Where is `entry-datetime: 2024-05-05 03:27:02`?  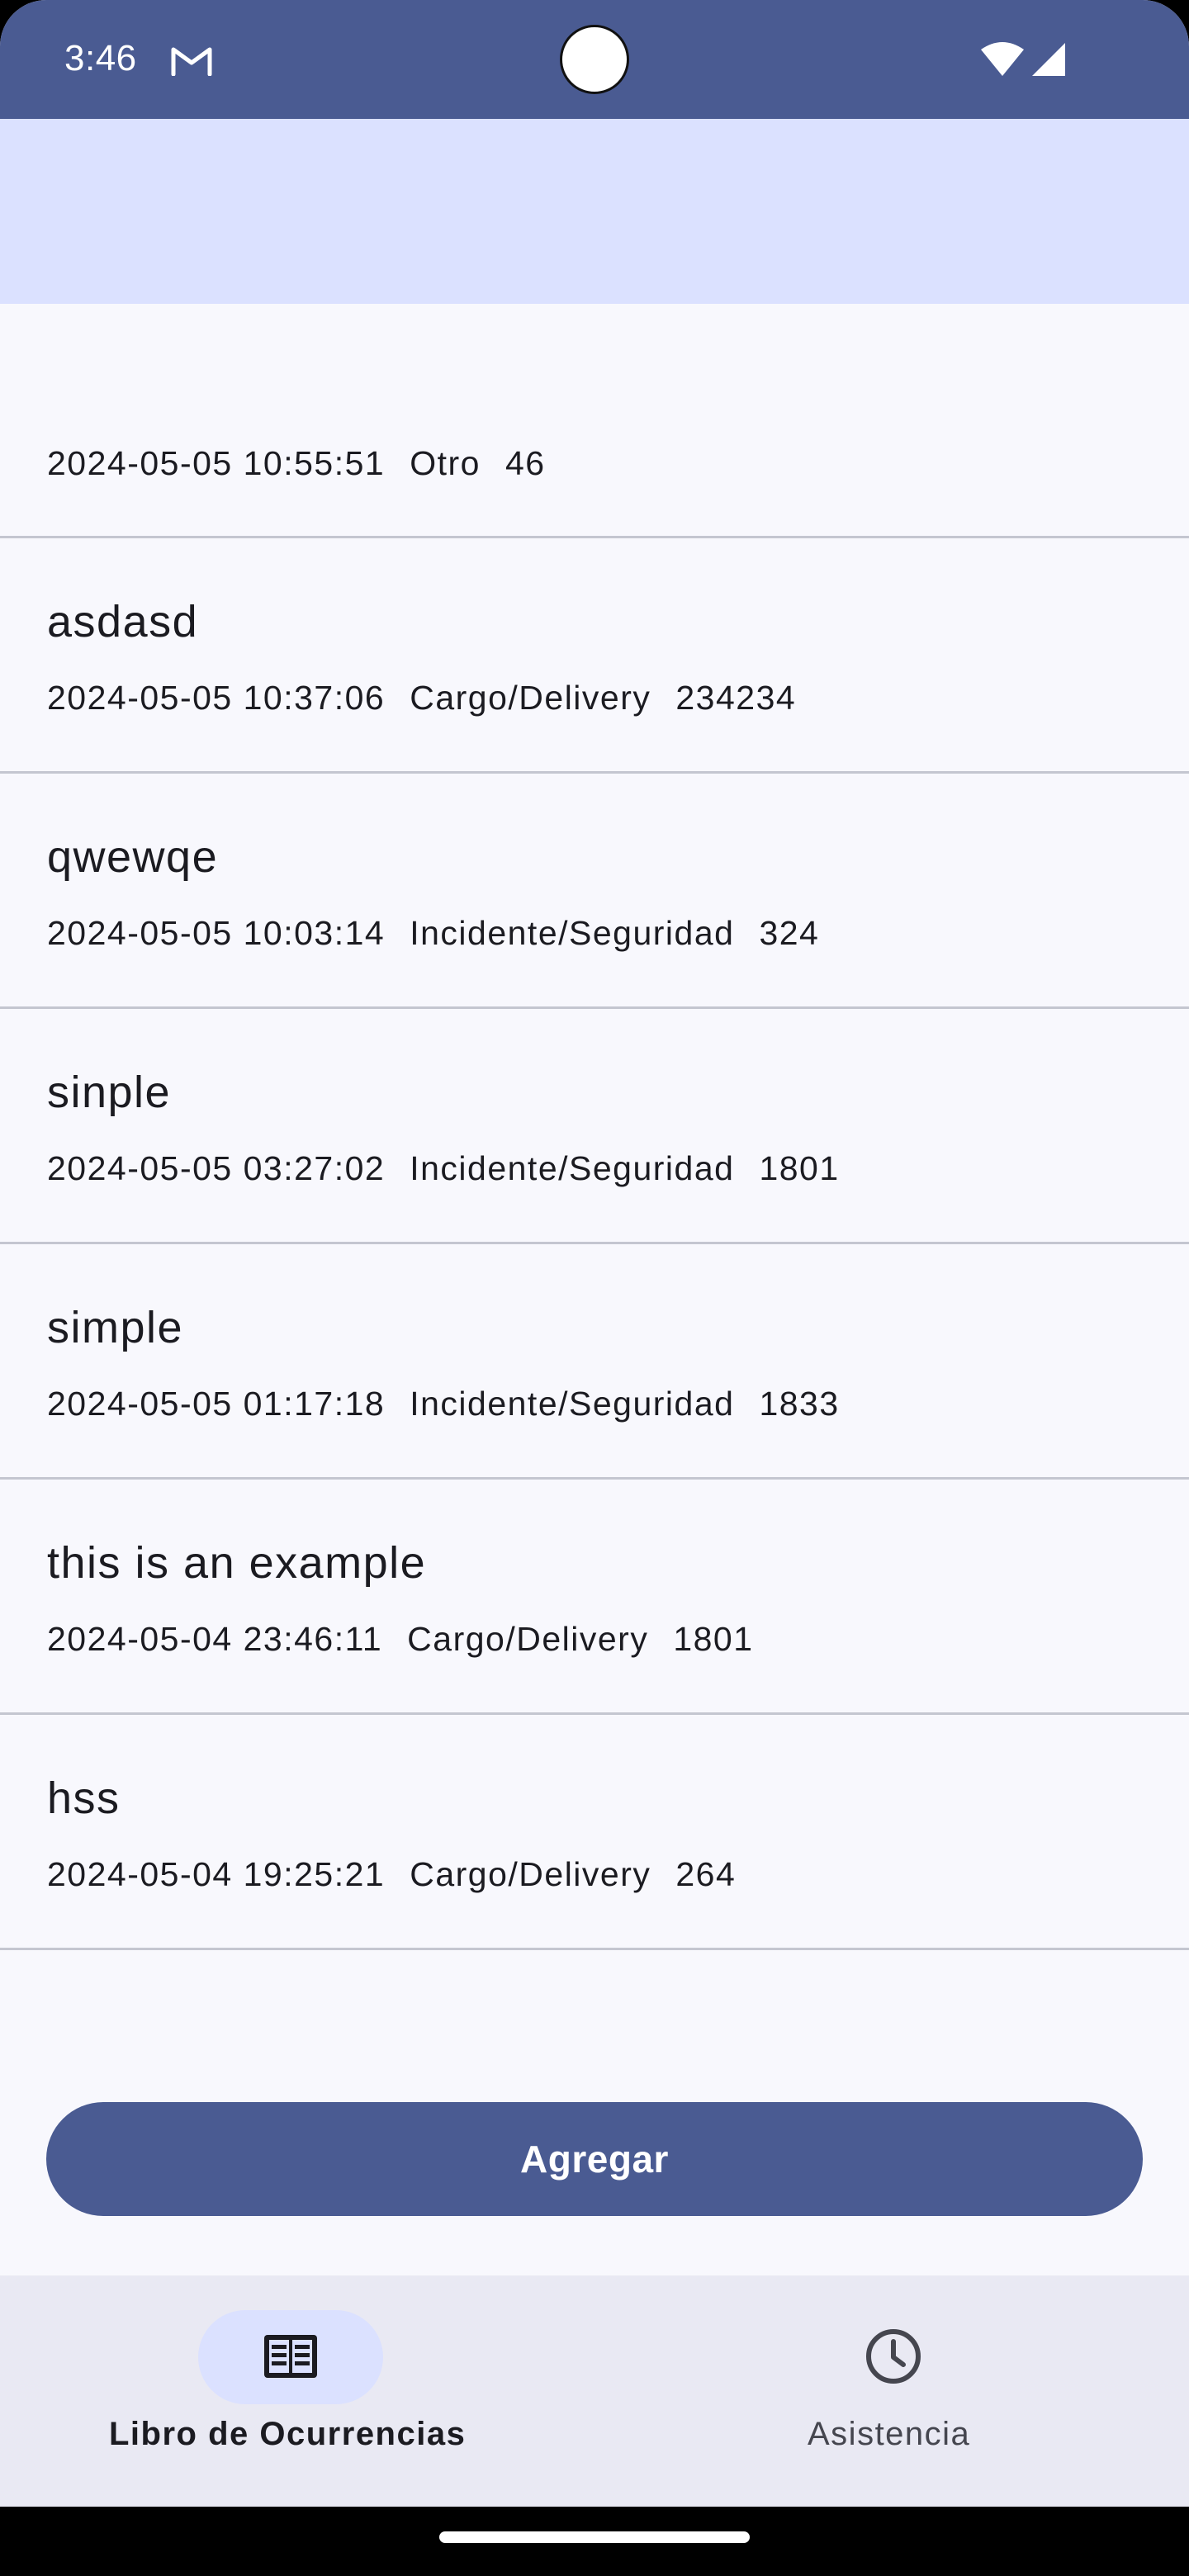
entry-datetime: 2024-05-05 03:27:02 is located at coordinates (216, 1168).